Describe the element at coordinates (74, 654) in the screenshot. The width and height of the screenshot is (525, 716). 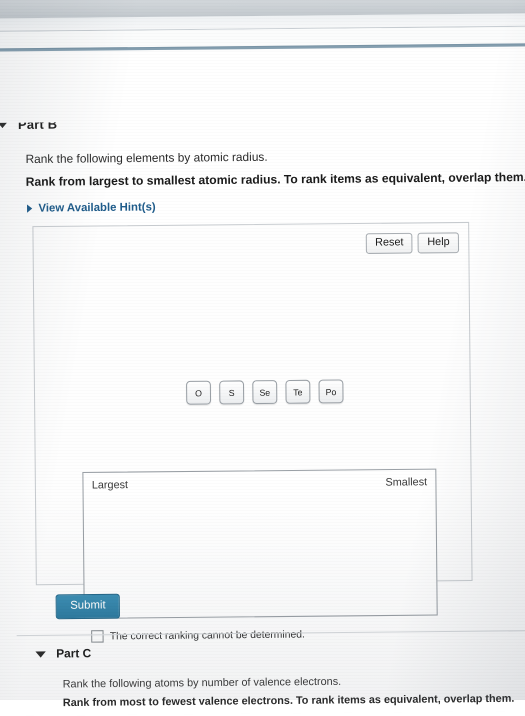
I see `part-c-title: Part C` at that location.